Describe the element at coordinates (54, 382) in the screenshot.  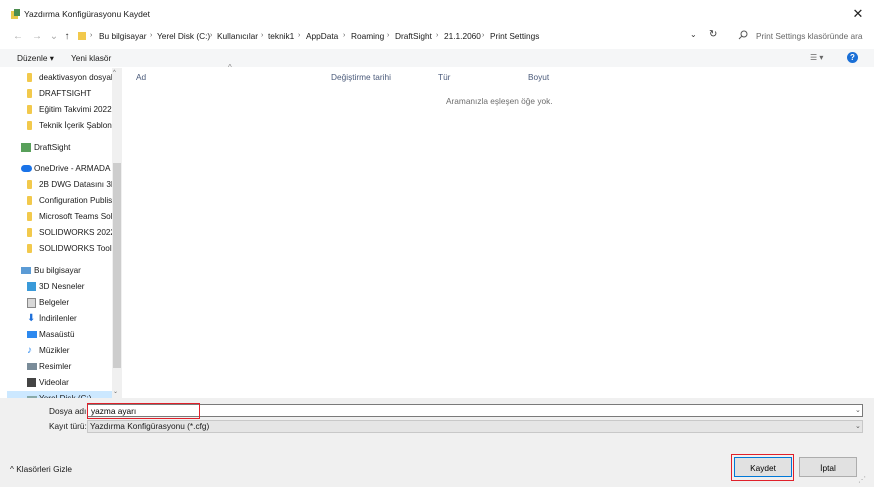
I see `sidebar-item-label: Videolar` at that location.